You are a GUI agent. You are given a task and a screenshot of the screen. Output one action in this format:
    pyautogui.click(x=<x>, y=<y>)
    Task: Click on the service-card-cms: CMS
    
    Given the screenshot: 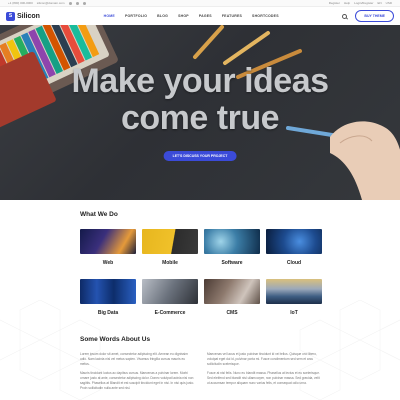 What is the action you would take?
    pyautogui.click(x=232, y=297)
    